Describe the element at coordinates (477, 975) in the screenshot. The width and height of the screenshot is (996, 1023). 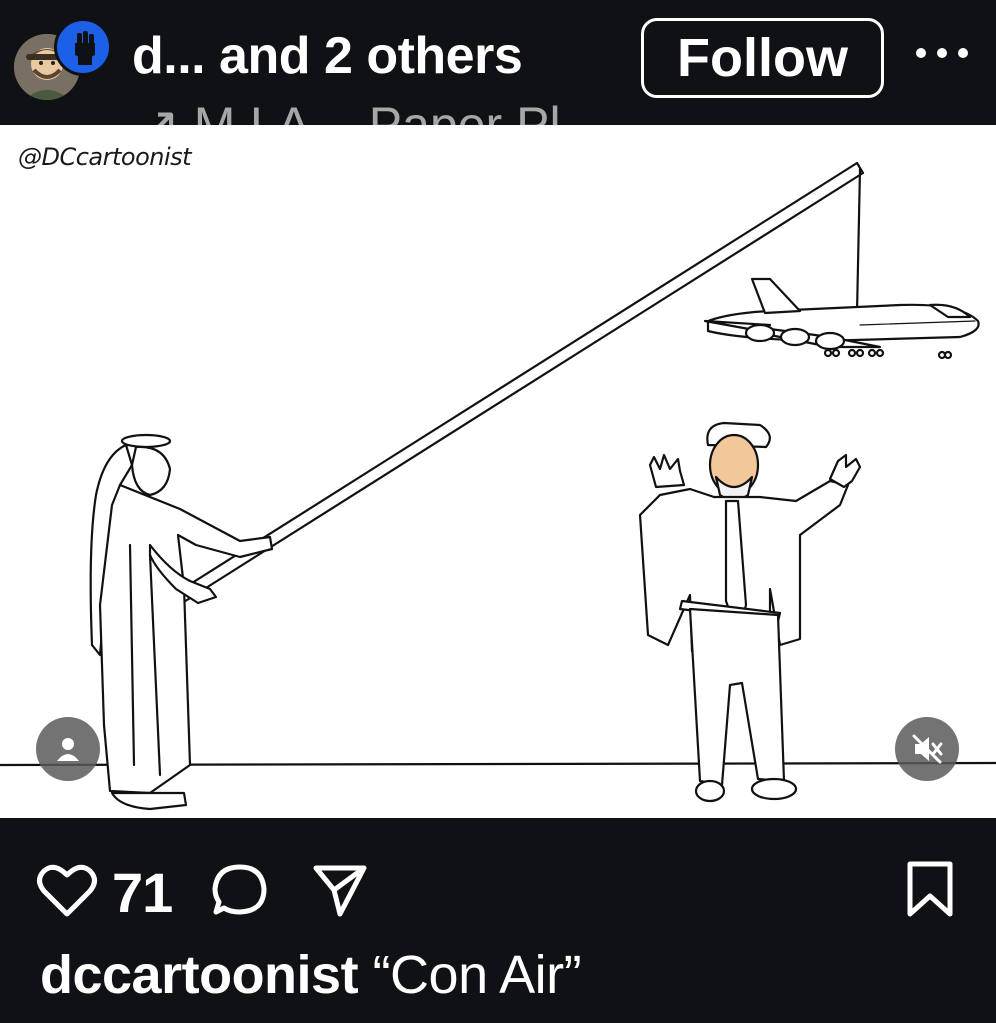
I see `caption-text: “Con Air”` at that location.